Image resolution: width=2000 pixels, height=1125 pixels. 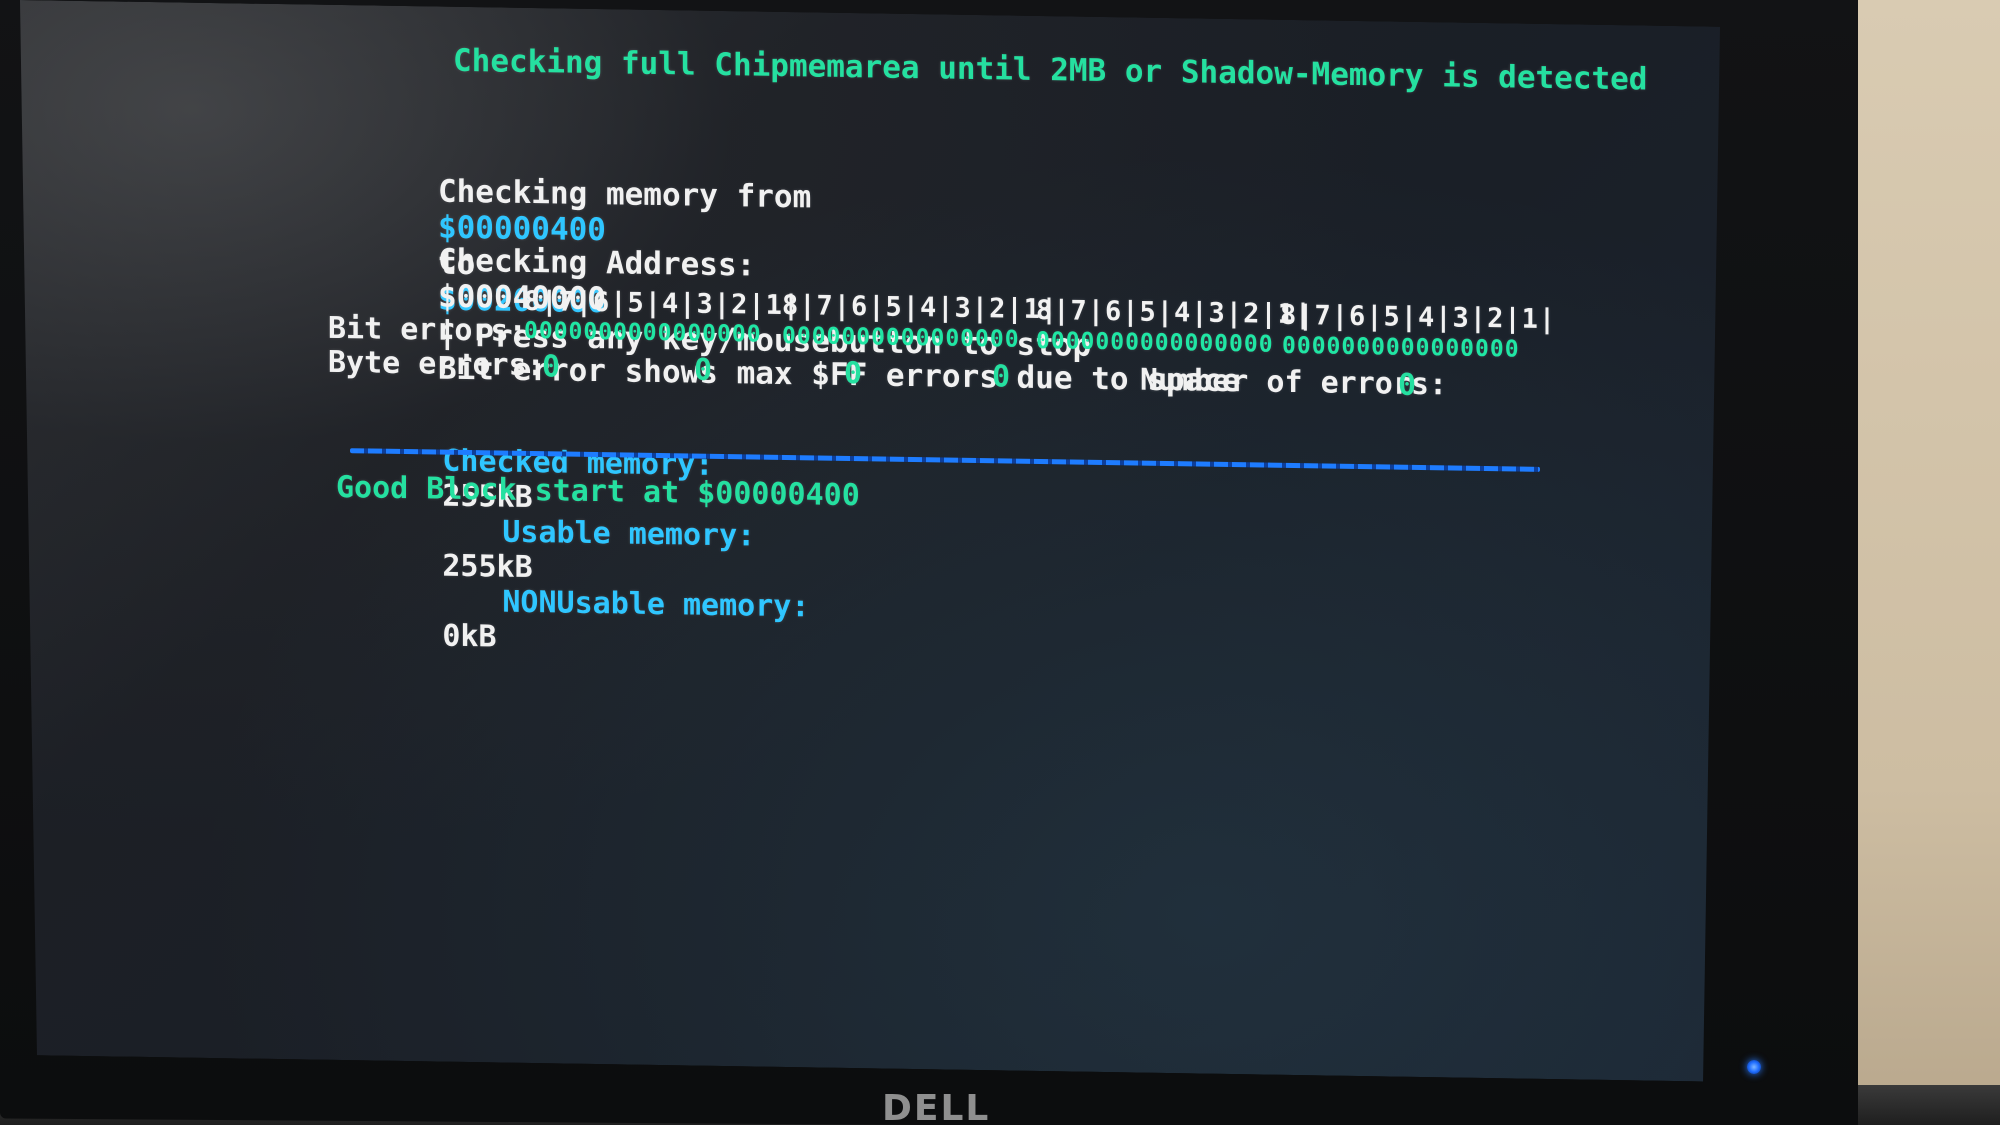 I want to click on usable-memory-label: Usable memory:, so click(x=629, y=534).